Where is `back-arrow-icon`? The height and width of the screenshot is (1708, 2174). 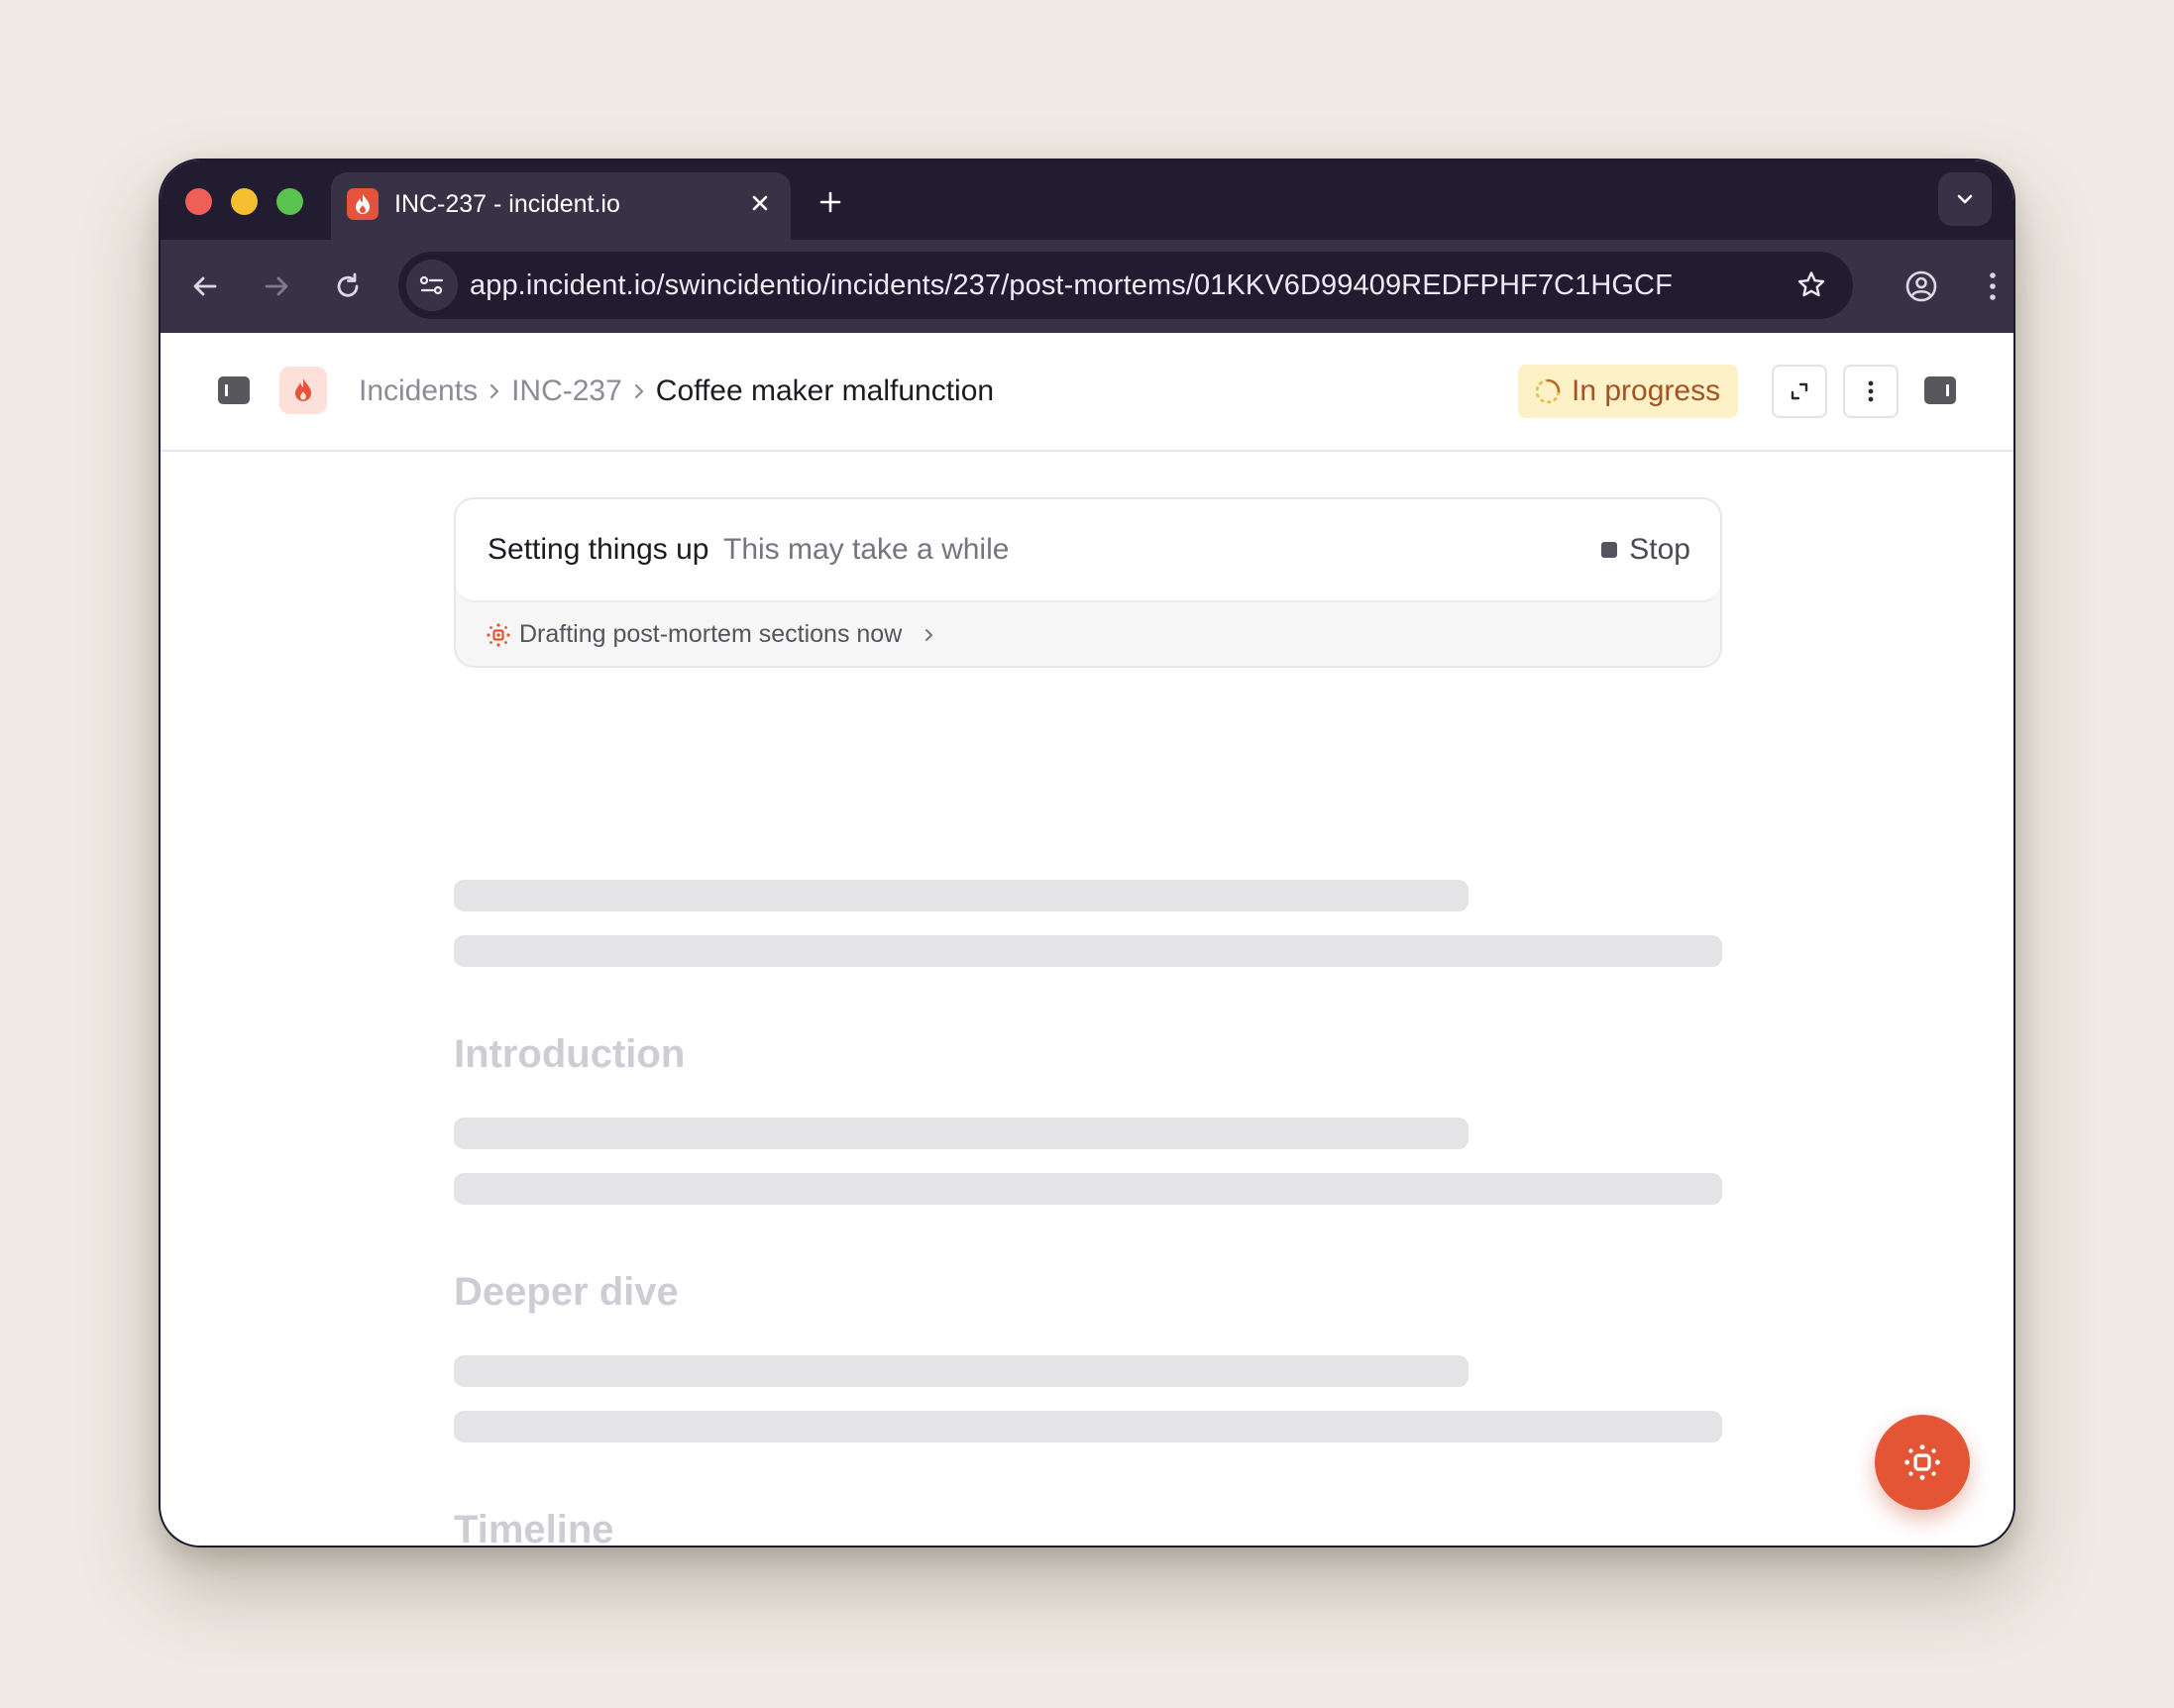
back-arrow-icon is located at coordinates (205, 286).